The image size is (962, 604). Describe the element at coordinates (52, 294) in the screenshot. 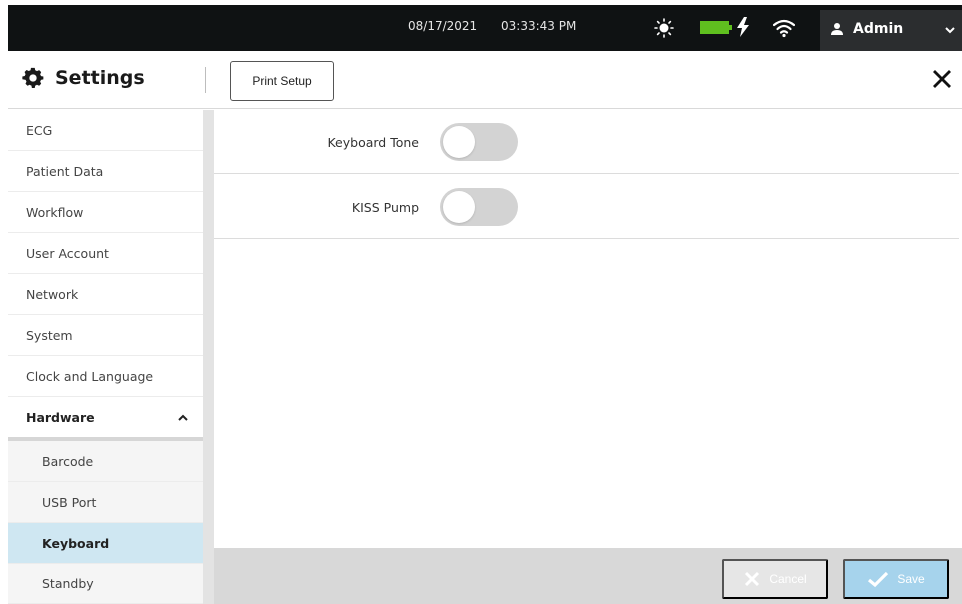

I see `sidebar-item-label: Network` at that location.